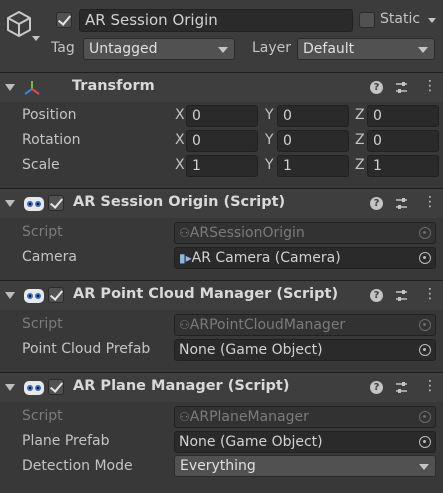 The height and width of the screenshot is (493, 443). I want to click on static-toggle, so click(367, 20).